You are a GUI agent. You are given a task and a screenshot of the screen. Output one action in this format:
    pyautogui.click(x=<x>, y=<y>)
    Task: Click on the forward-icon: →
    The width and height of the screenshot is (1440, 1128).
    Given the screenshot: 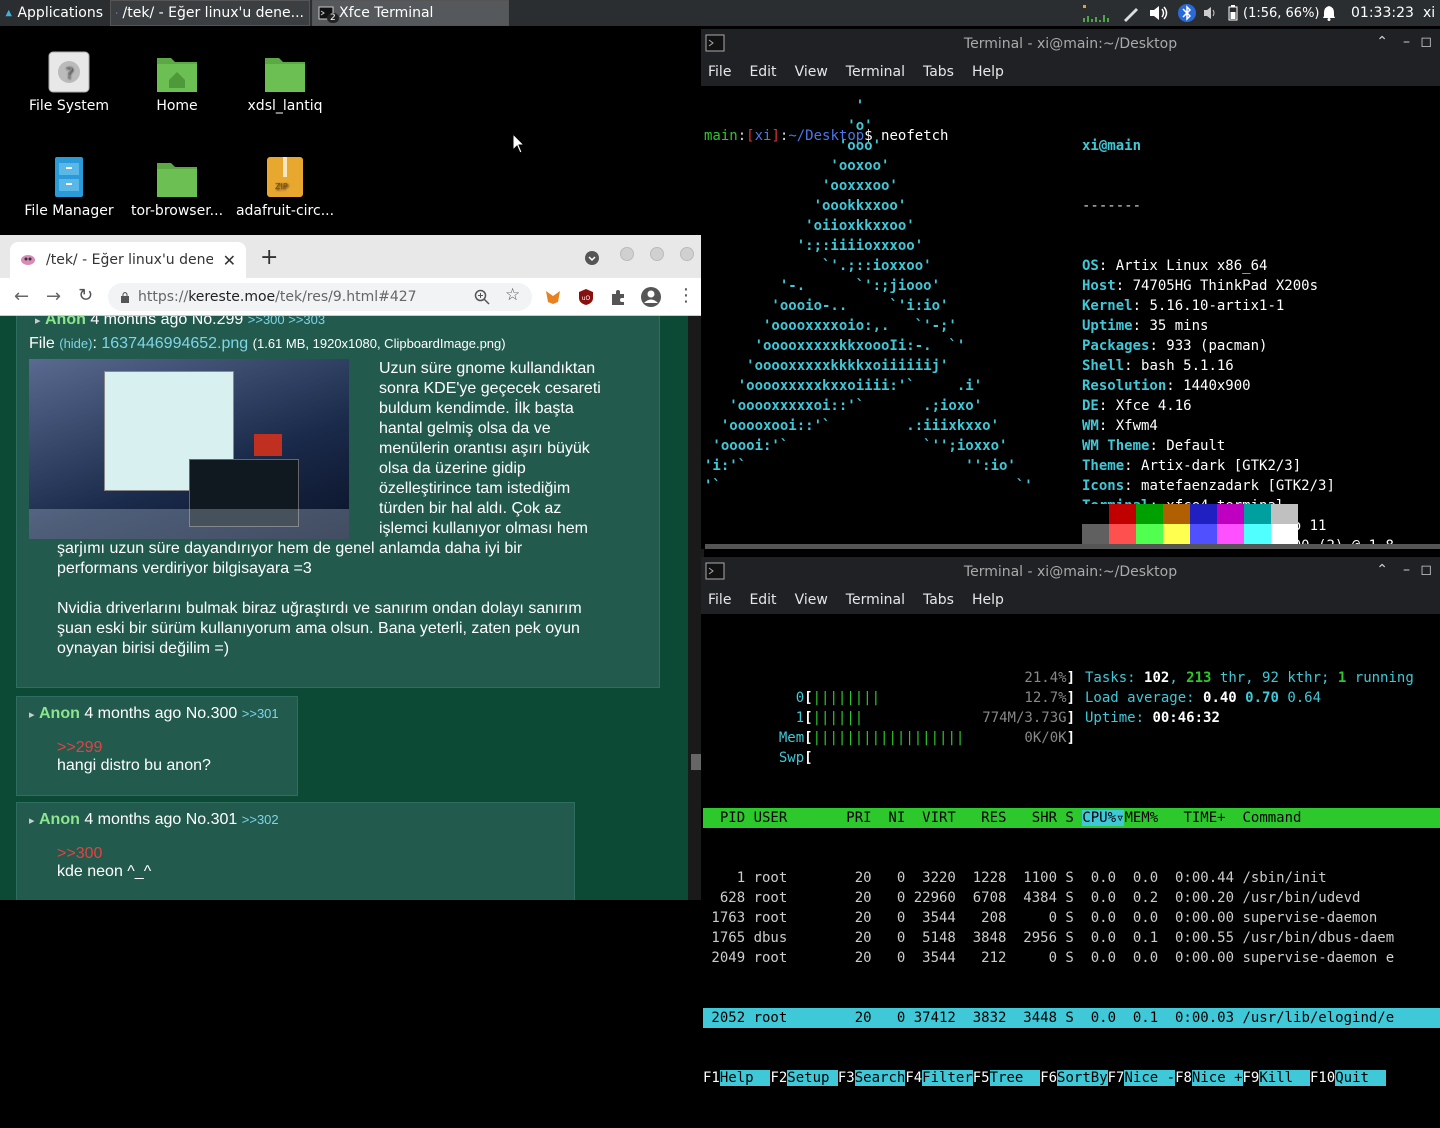 What is the action you would take?
    pyautogui.click(x=53, y=296)
    